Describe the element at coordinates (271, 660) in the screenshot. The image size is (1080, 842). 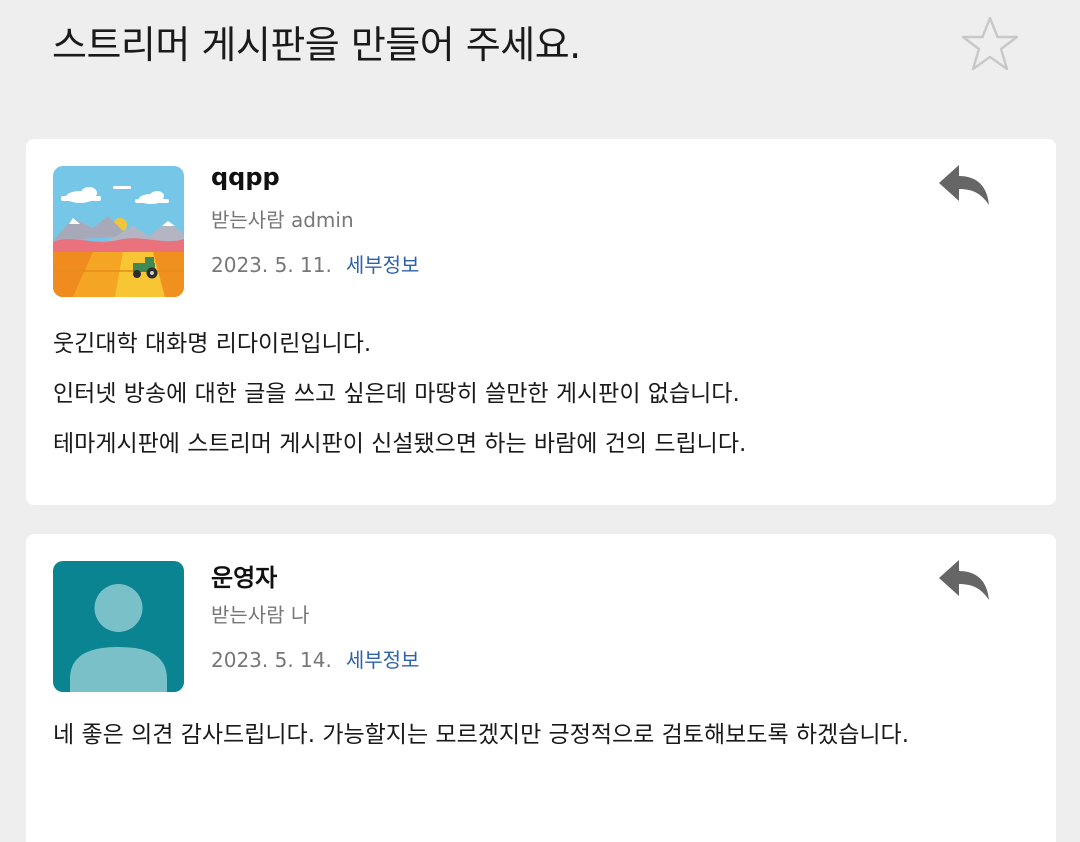
I see `message-date: 2023. 5. 14.` at that location.